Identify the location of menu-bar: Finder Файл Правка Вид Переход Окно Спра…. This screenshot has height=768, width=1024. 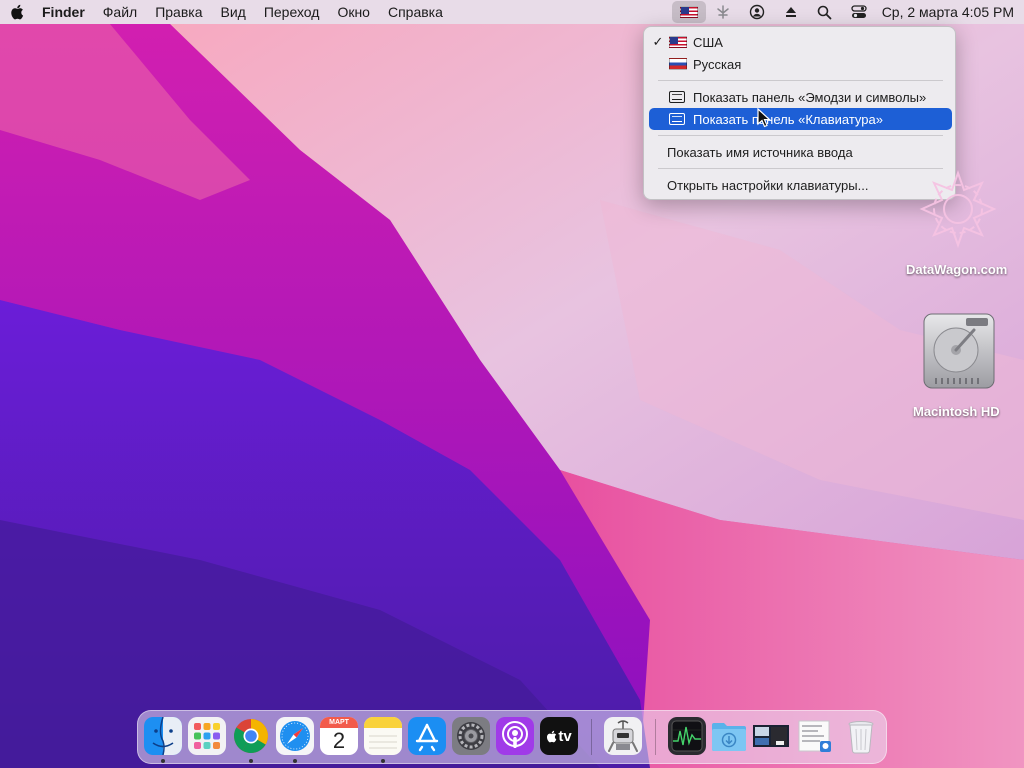
(512, 12).